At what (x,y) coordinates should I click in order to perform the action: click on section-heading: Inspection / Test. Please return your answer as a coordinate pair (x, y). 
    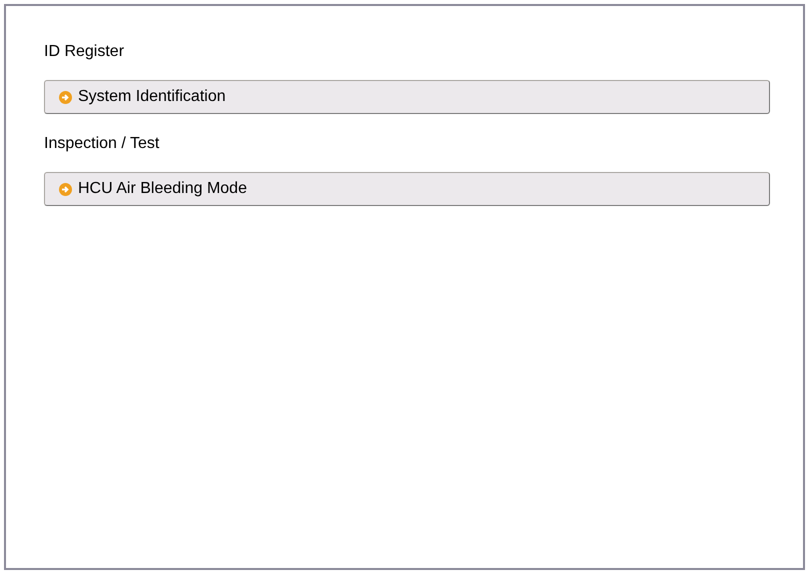
    Looking at the image, I should click on (102, 144).